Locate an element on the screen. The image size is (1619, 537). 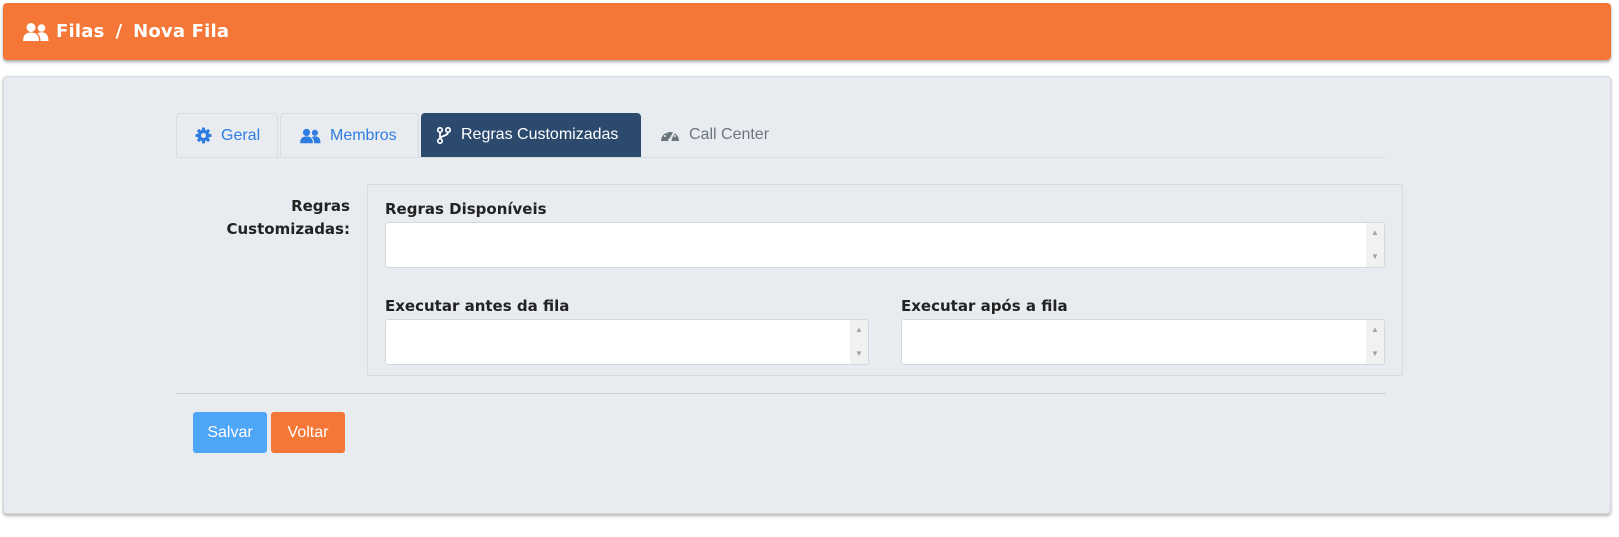
after-queue-list: ▲ ▼ is located at coordinates (1143, 342).